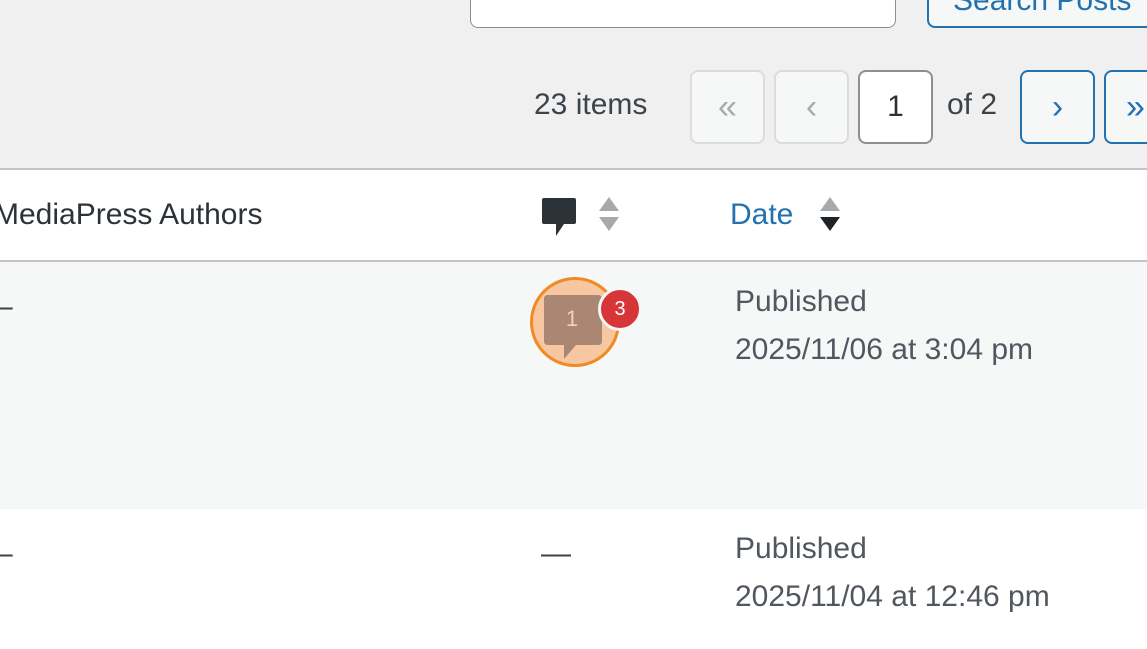 This screenshot has width=1147, height=649. Describe the element at coordinates (884, 326) in the screenshot. I see `date-cell: Published 2025/11/06 at 3:04 pm` at that location.